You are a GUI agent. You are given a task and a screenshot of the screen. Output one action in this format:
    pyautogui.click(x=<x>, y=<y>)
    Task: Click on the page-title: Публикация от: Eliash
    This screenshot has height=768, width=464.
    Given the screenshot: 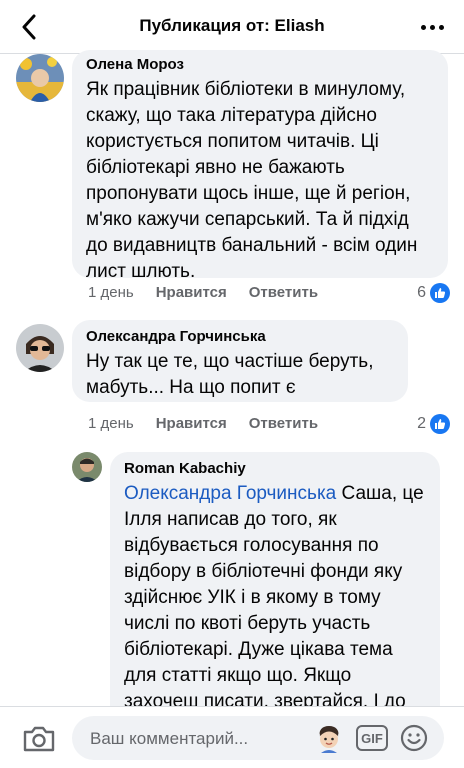 What is the action you would take?
    pyautogui.click(x=232, y=25)
    